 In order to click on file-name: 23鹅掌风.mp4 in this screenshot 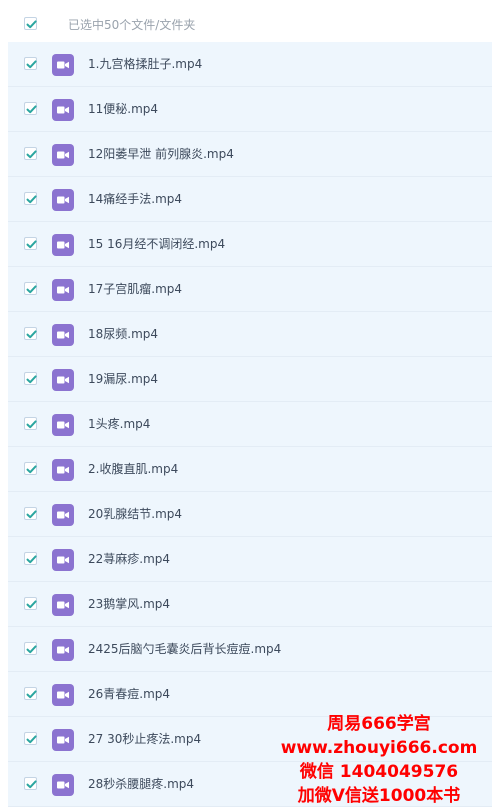, I will do `click(129, 604)`.